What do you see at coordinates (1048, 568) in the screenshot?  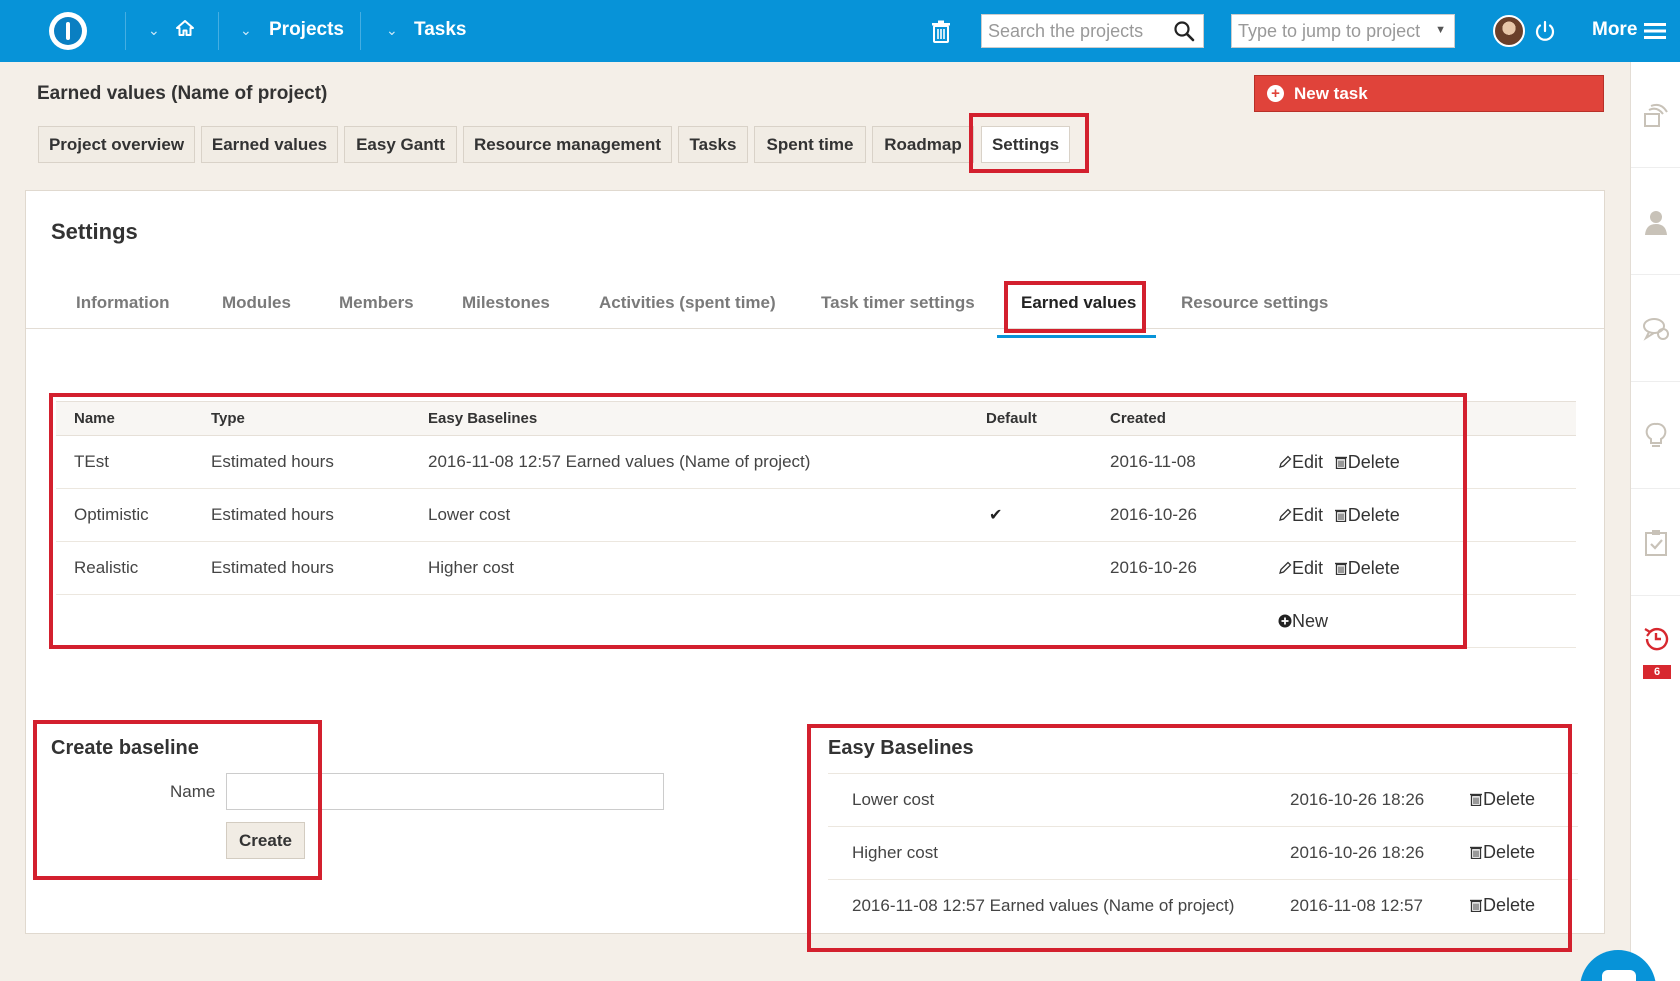 I see `cell-default` at bounding box center [1048, 568].